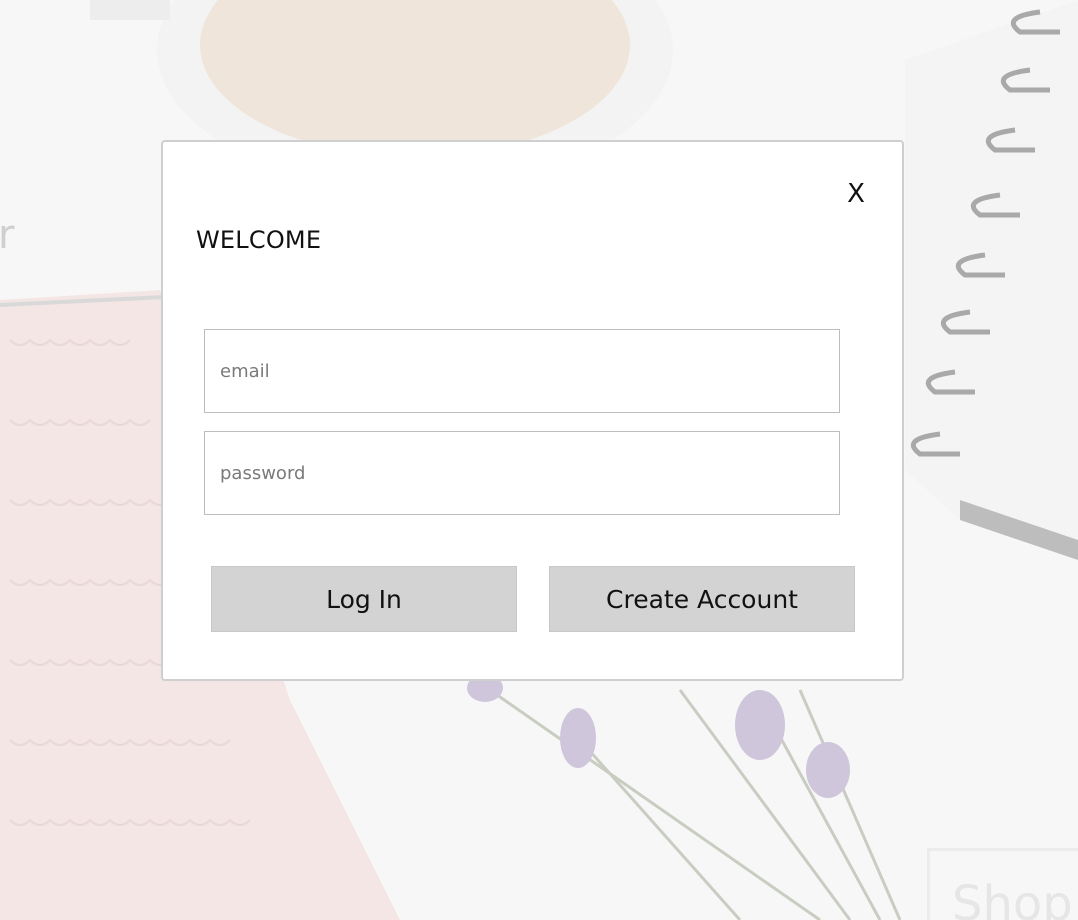  I want to click on background-shop-label: Shop, so click(1012, 898).